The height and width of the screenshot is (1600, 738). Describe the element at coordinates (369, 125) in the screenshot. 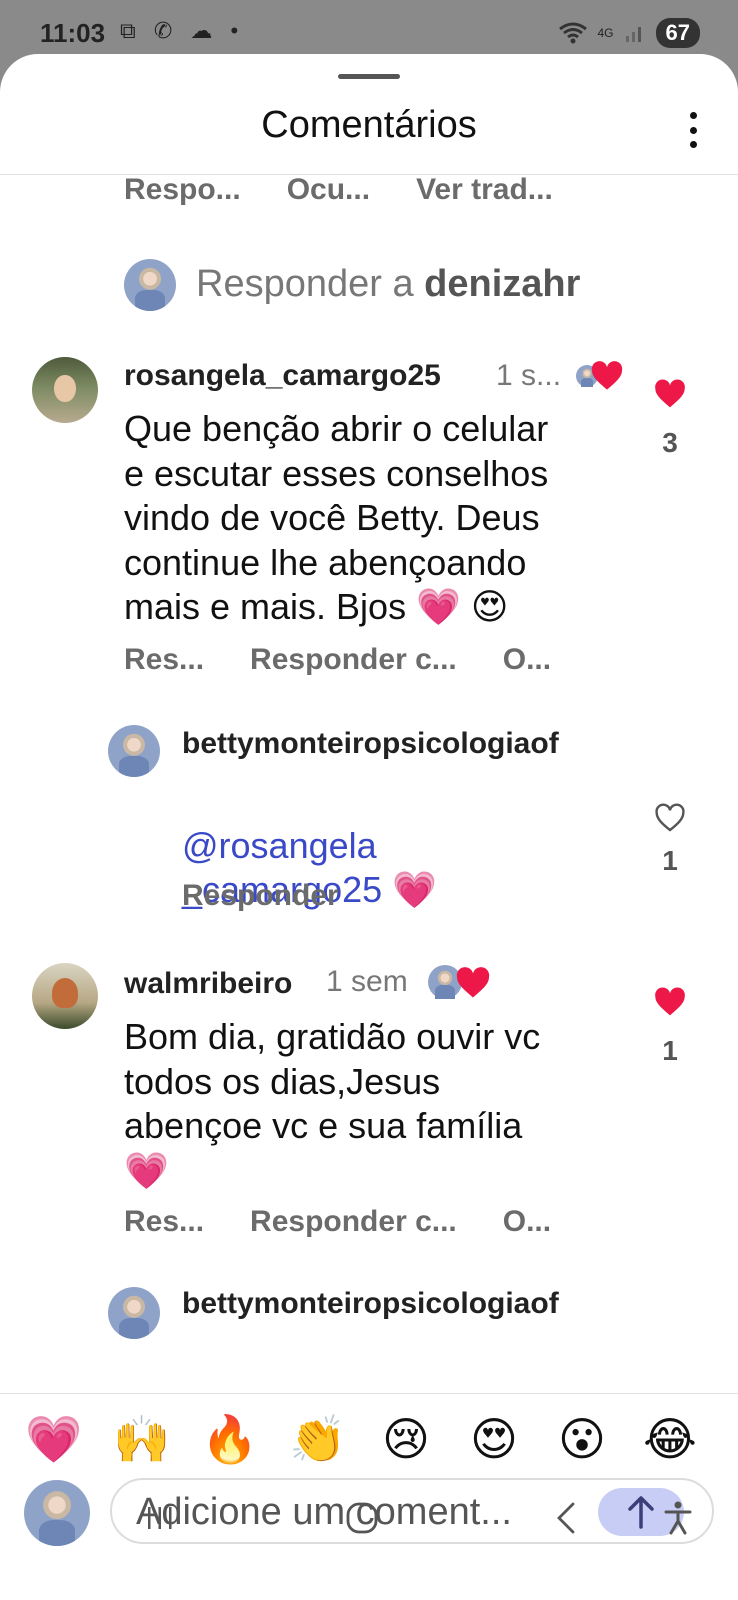

I see `sheet-title: Comentários` at that location.